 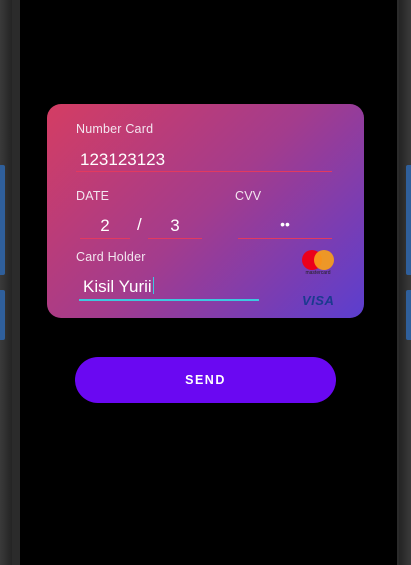 What do you see at coordinates (93, 196) in the screenshot?
I see `date-label: DATE` at bounding box center [93, 196].